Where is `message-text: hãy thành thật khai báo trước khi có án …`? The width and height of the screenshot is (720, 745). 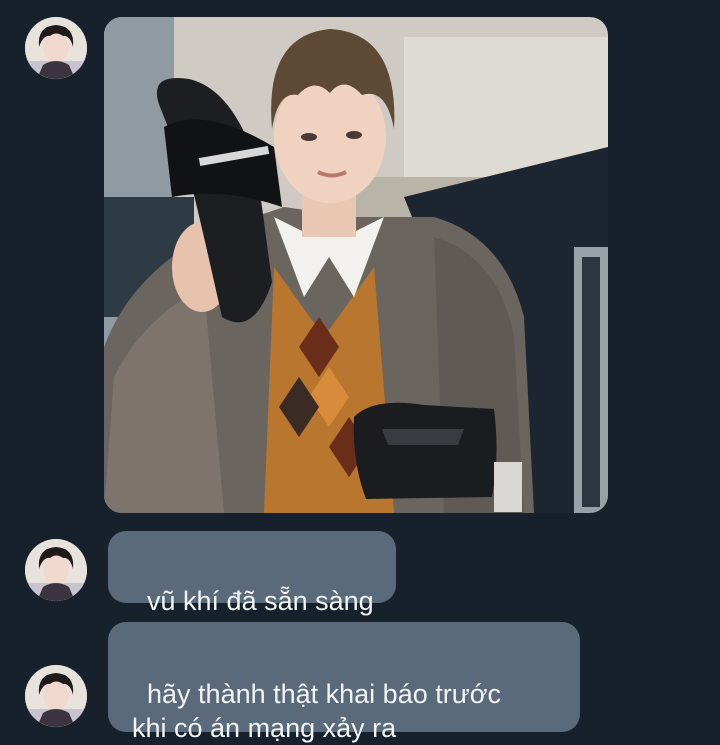
message-text: hãy thành thật khai báo trước khi có án … is located at coordinates (317, 711).